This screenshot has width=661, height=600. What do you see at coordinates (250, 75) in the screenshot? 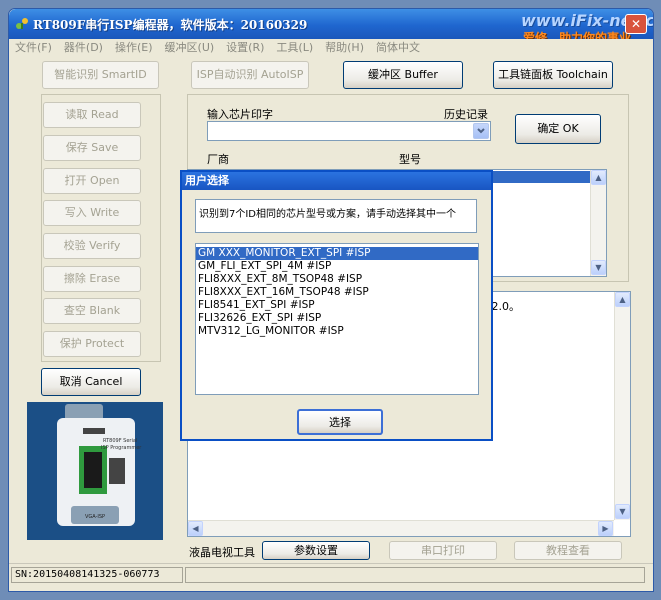
I see `auto-isp-button: ISP自动识别 AutoISP` at bounding box center [250, 75].